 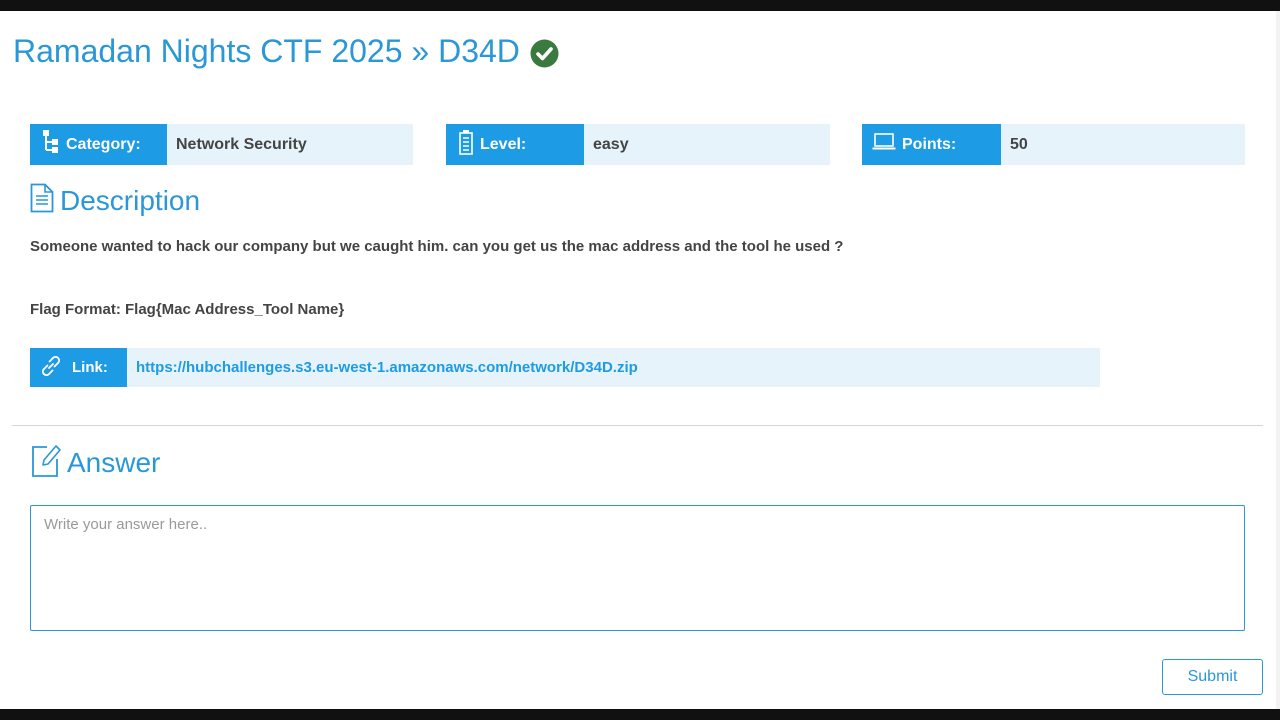 What do you see at coordinates (640, 5) in the screenshot?
I see `top-frame-bar` at bounding box center [640, 5].